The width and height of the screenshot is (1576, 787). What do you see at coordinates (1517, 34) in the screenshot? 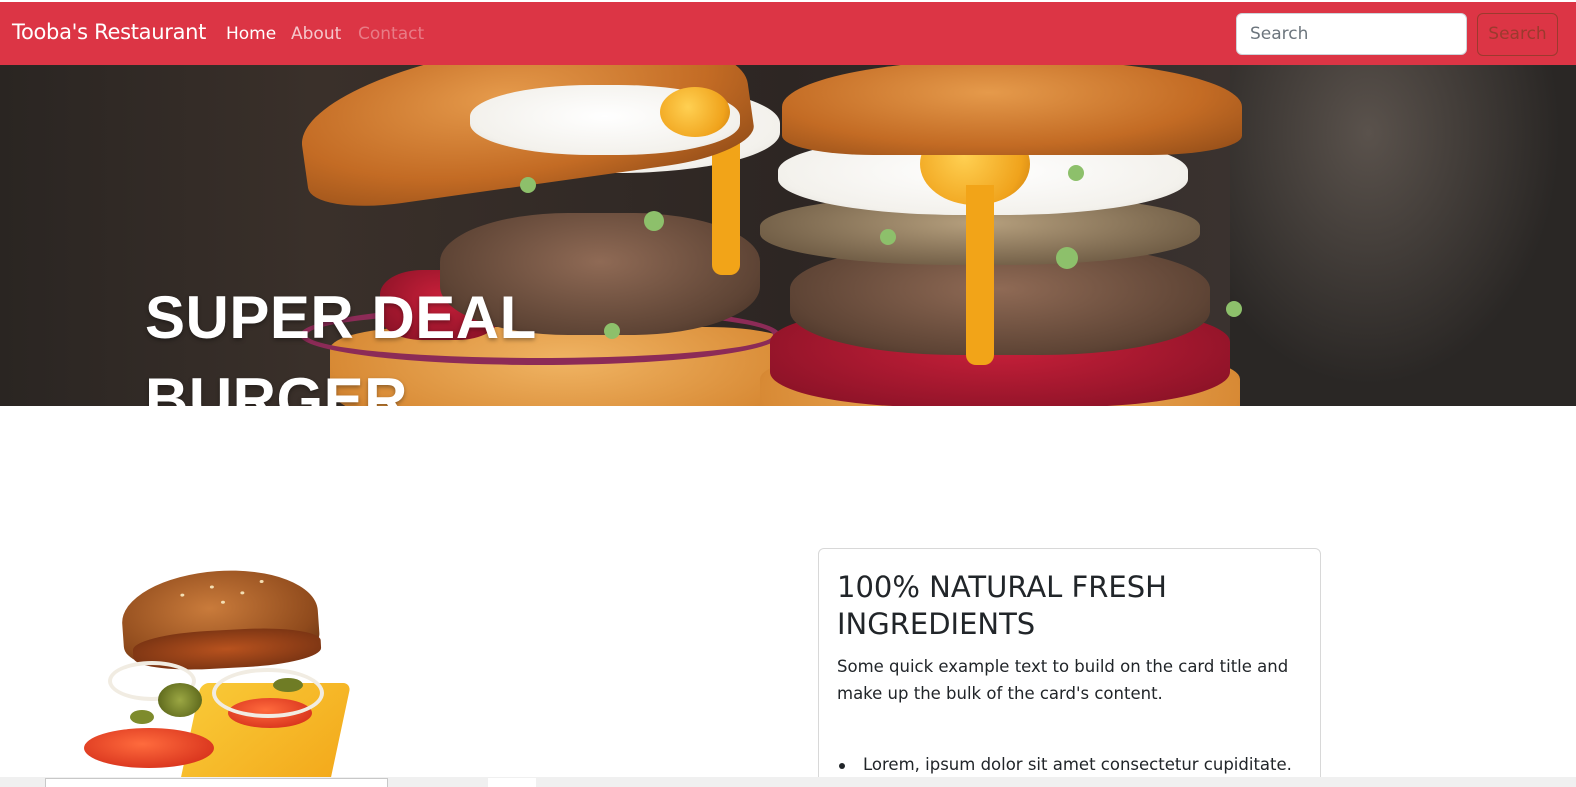
I see `search-button: Search` at bounding box center [1517, 34].